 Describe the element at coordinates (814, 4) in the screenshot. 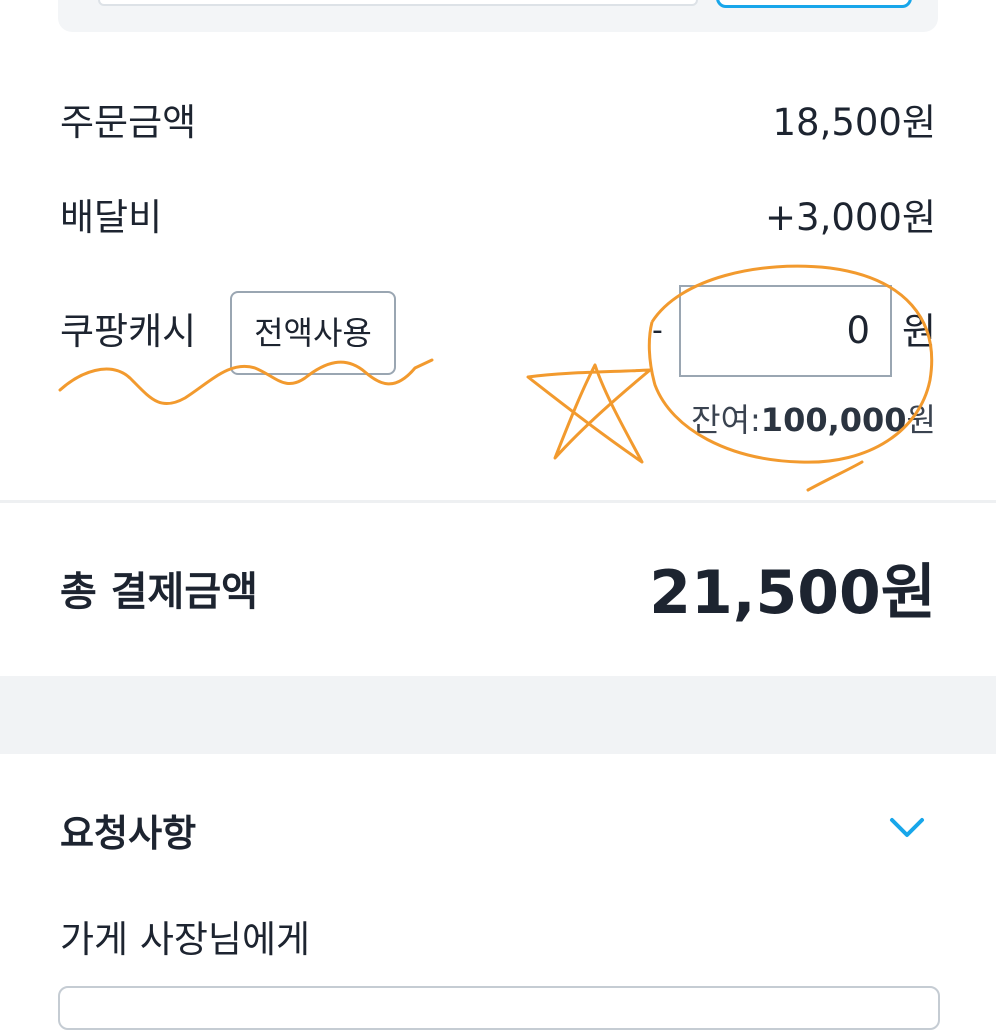

I see `top-action-button` at that location.